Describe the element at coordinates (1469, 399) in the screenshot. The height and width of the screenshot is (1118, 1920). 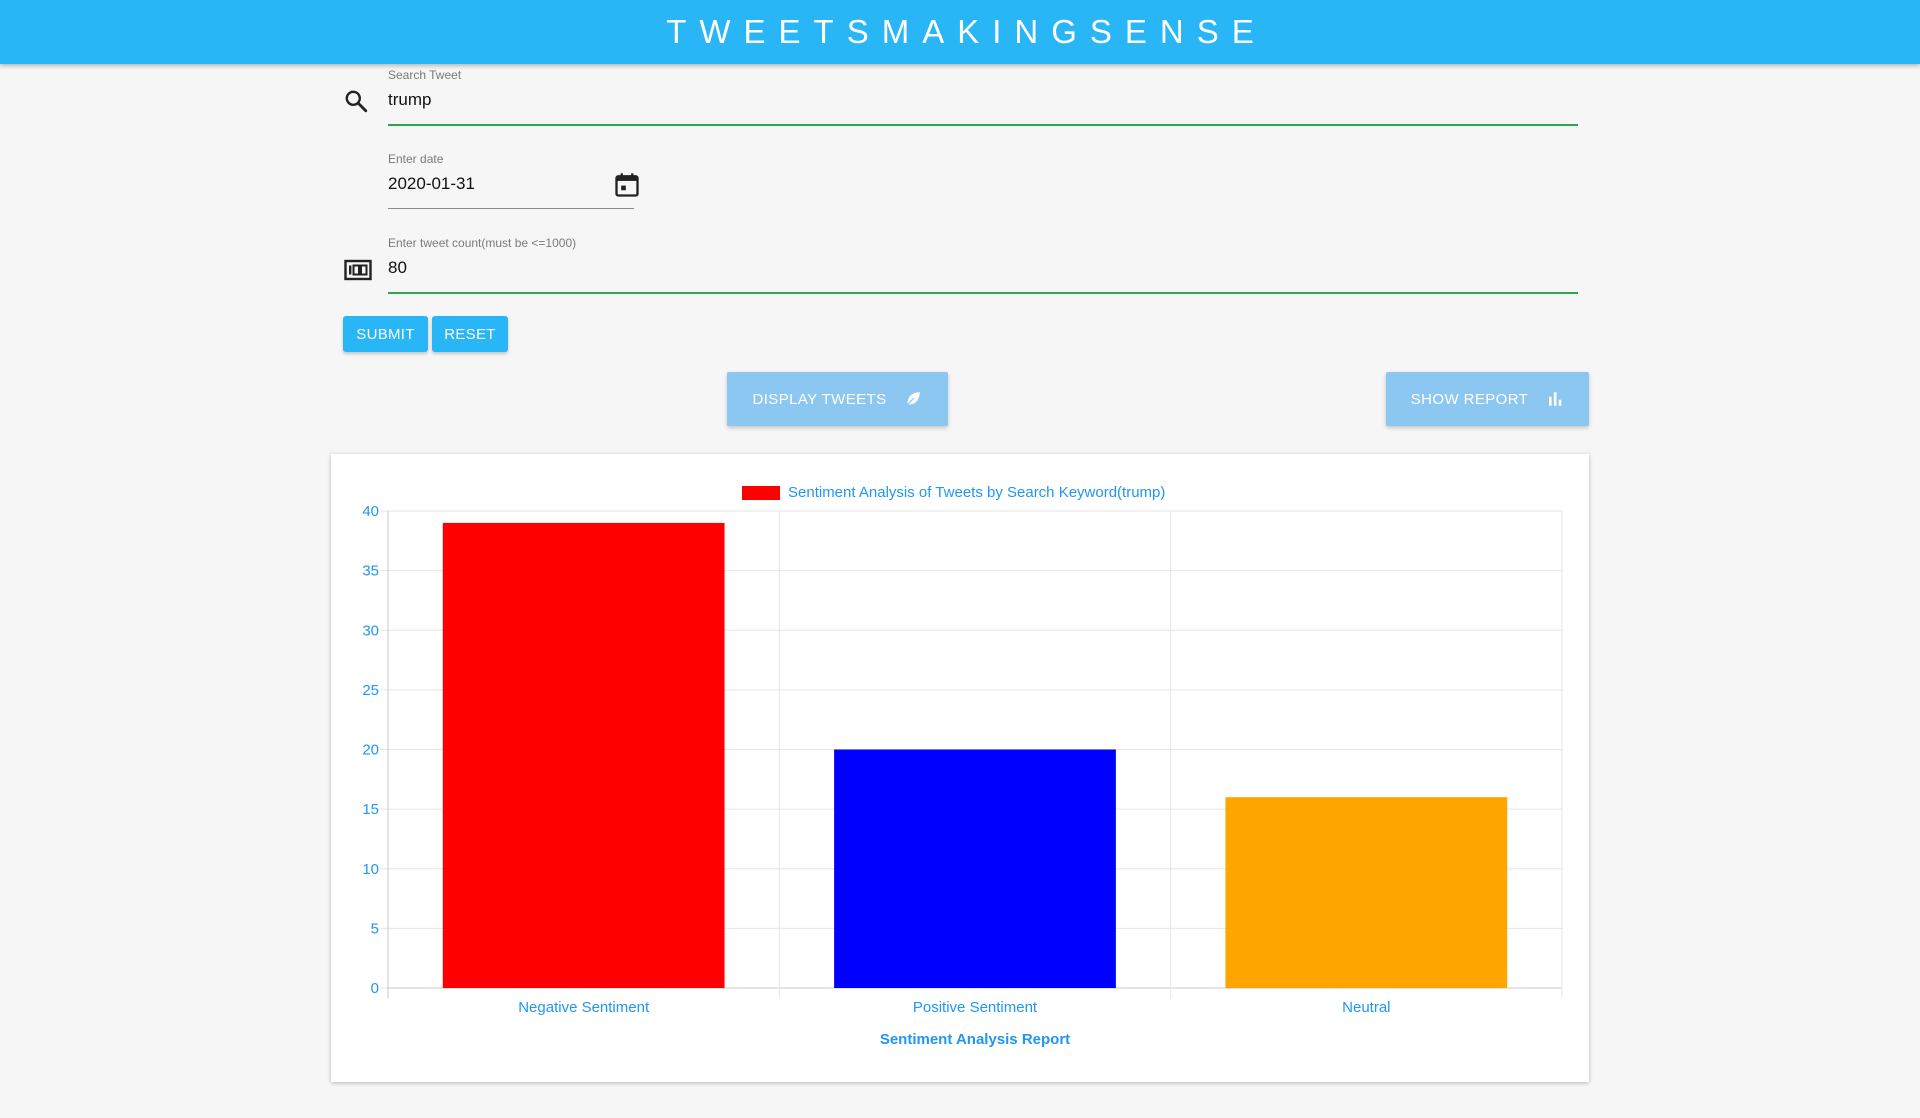
I see `show-report-label: SHOW REPORT` at that location.